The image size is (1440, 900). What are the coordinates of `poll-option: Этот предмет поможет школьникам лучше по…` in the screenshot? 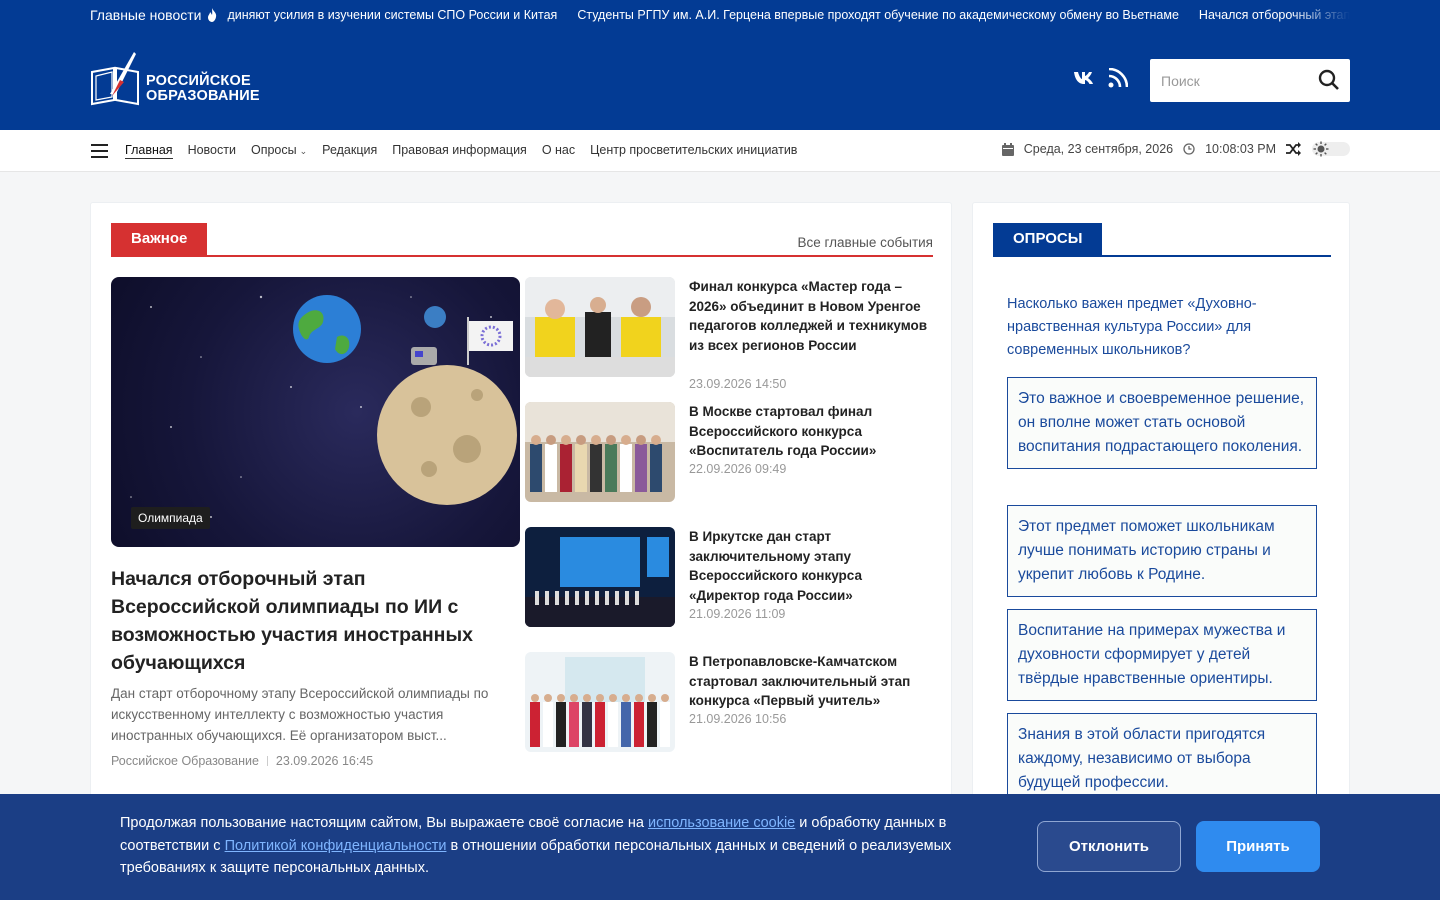 It's located at (1162, 551).